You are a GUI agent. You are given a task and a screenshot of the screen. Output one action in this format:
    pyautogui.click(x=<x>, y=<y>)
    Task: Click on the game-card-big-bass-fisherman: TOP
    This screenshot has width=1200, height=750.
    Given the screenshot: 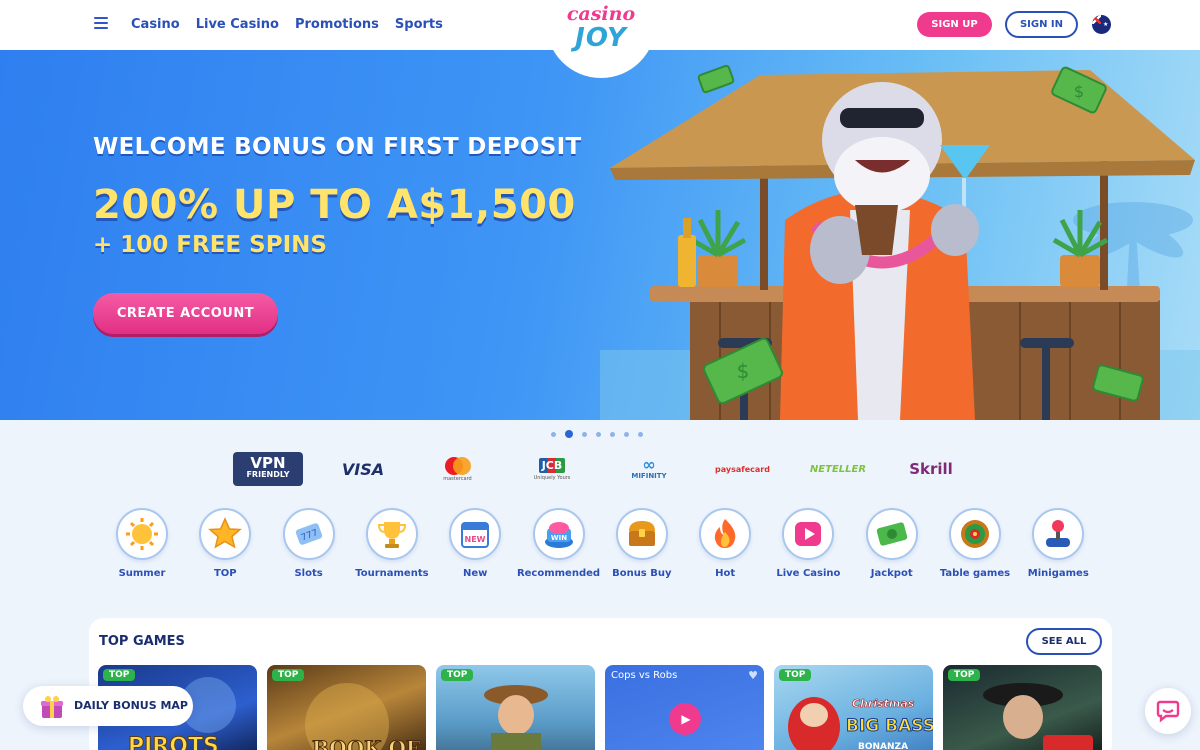 What is the action you would take?
    pyautogui.click(x=515, y=707)
    